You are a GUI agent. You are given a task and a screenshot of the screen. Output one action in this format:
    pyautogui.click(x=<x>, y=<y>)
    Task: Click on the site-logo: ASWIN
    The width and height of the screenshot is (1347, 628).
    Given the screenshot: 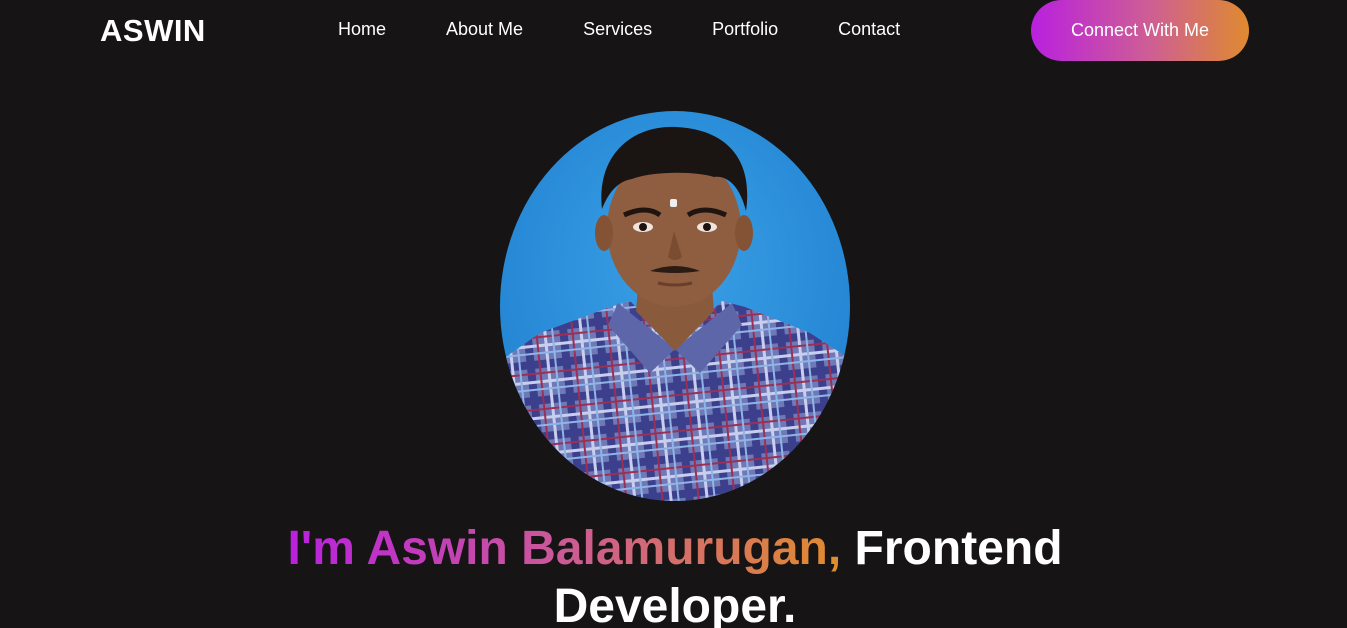 What is the action you would take?
    pyautogui.click(x=153, y=31)
    